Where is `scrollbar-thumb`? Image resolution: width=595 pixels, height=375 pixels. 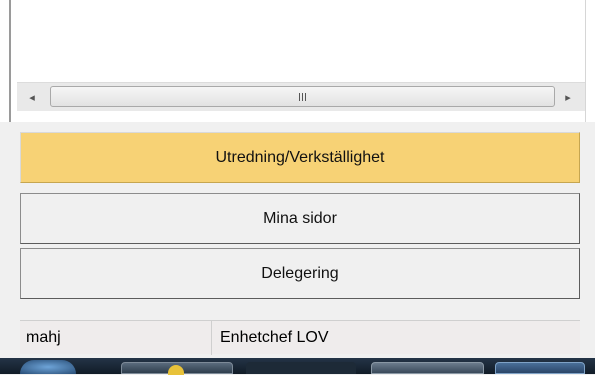 scrollbar-thumb is located at coordinates (302, 96).